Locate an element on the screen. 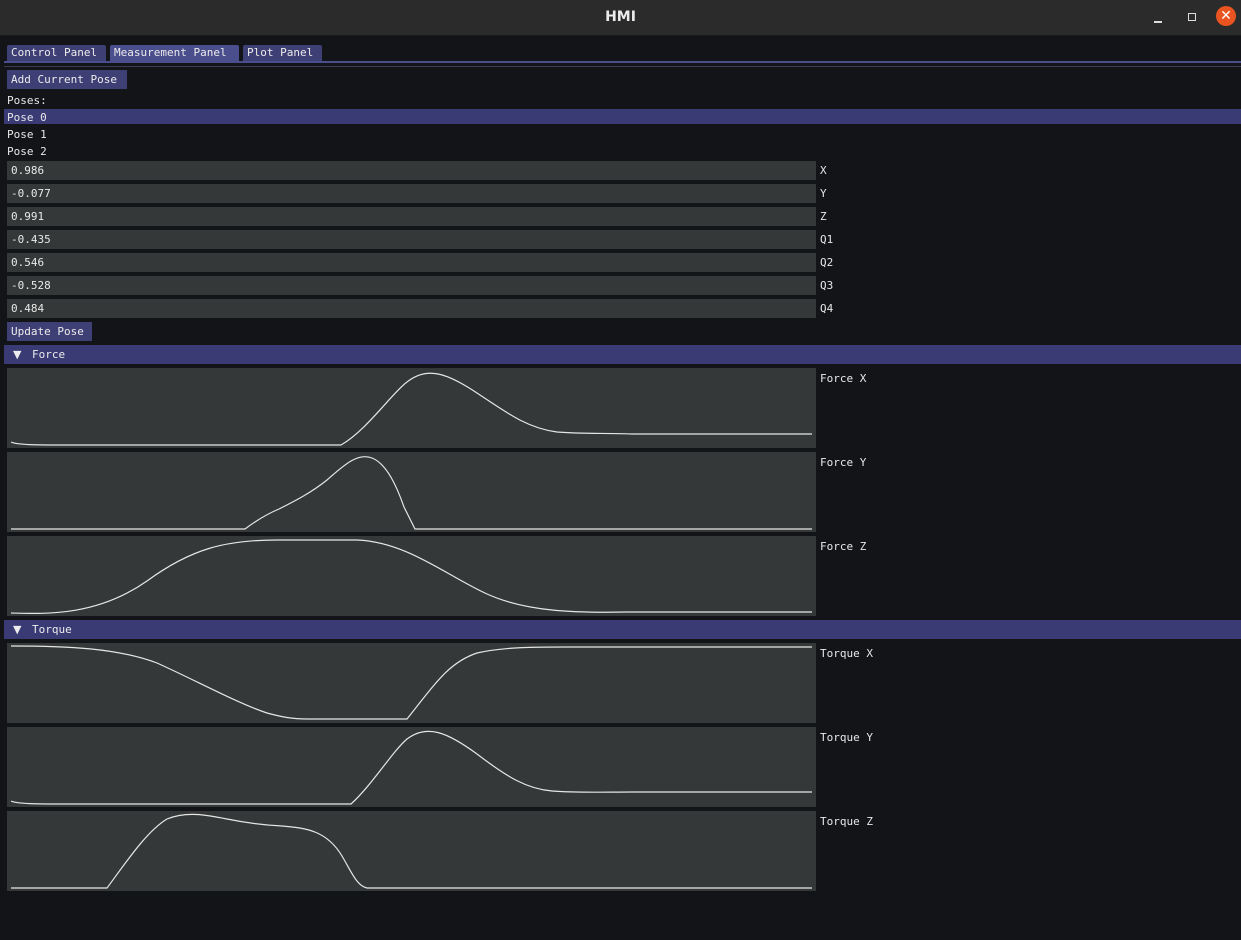 The image size is (1241, 940). torque-y-label: Torque Y is located at coordinates (846, 737).